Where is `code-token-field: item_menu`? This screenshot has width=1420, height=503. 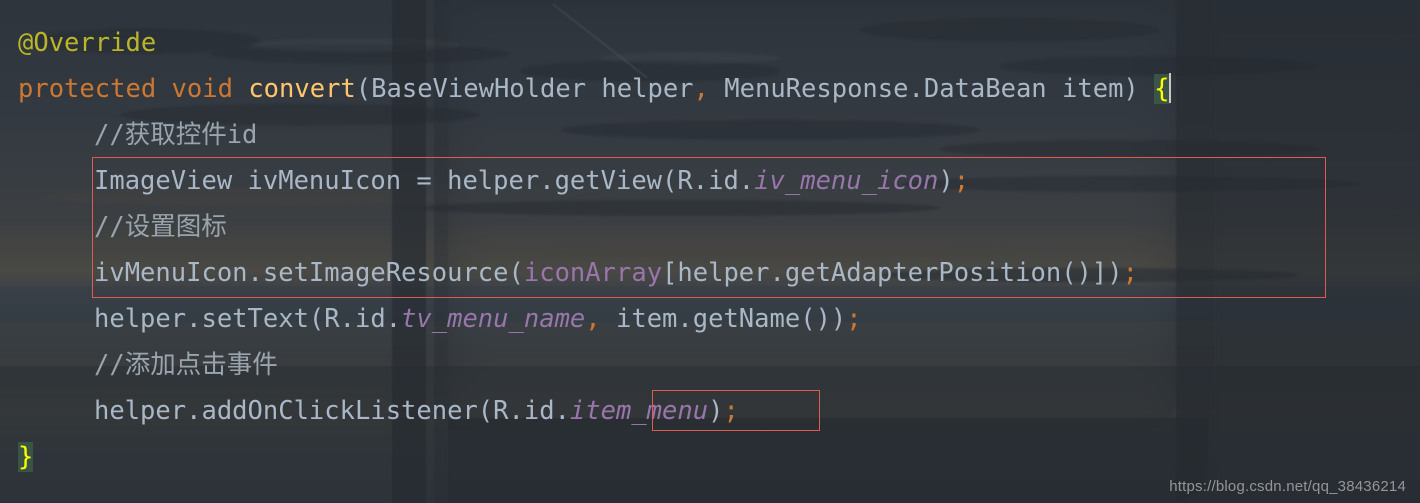
code-token-field: item_menu is located at coordinates (639, 411).